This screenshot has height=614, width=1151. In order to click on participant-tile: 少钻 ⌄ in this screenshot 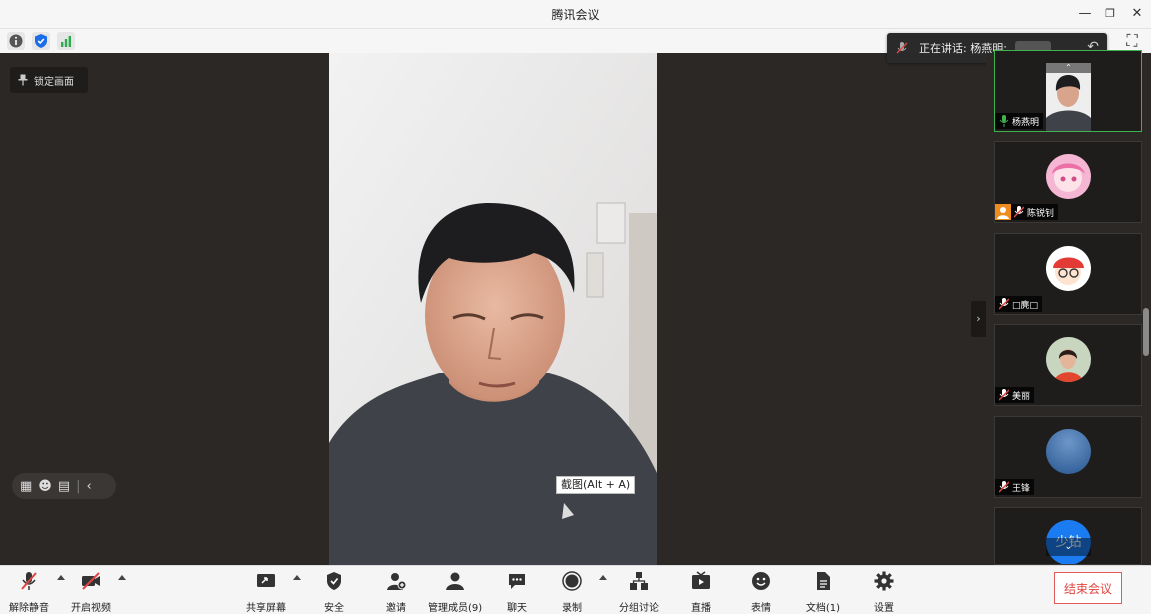, I will do `click(1068, 536)`.